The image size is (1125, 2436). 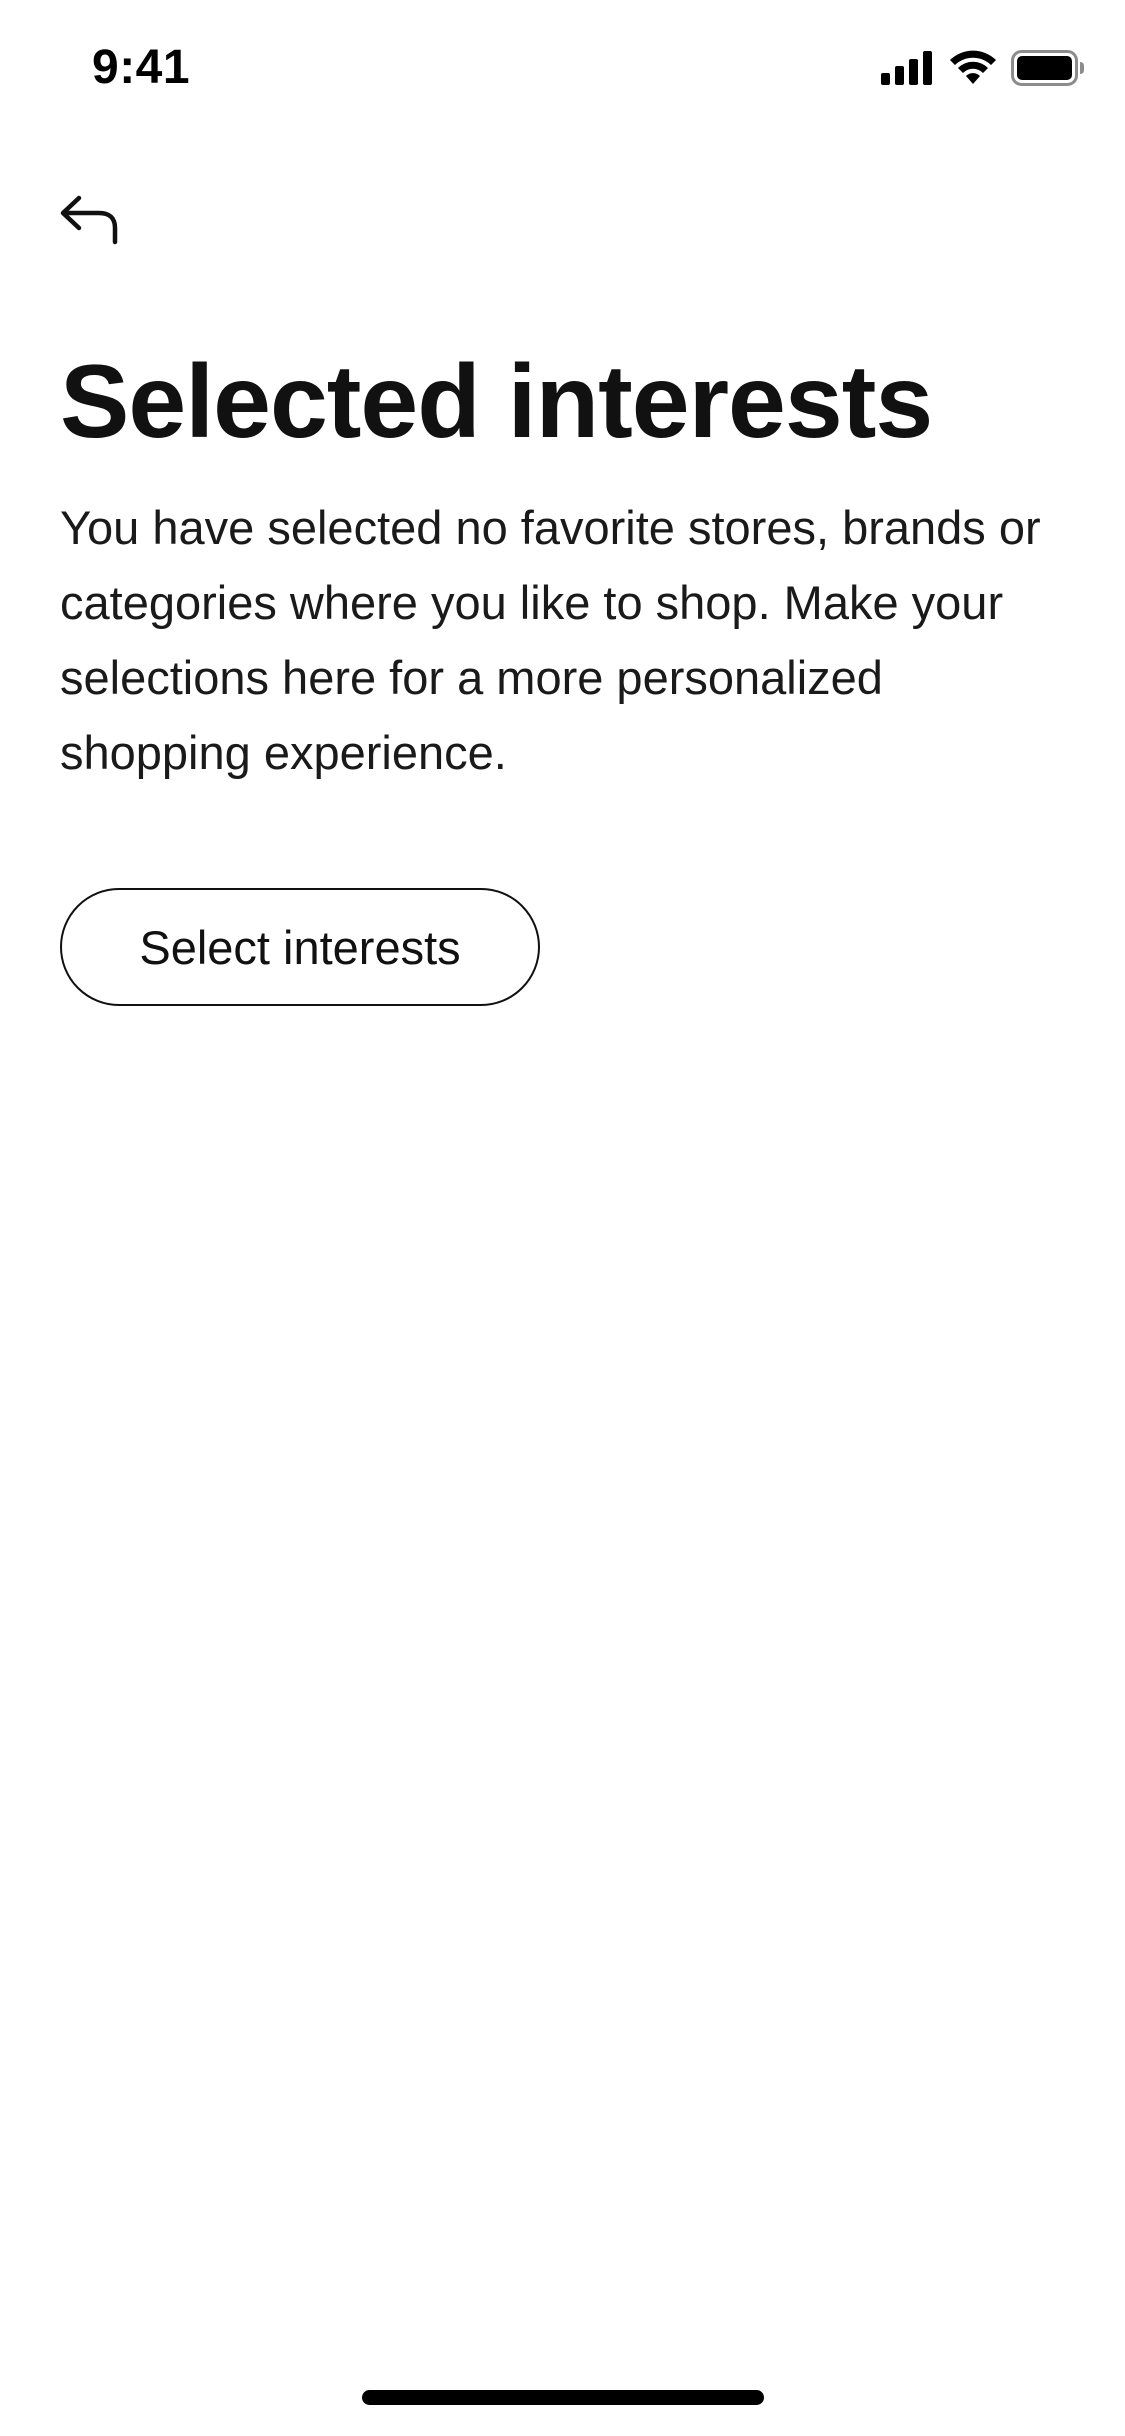 What do you see at coordinates (1048, 70) in the screenshot?
I see `battery-icon` at bounding box center [1048, 70].